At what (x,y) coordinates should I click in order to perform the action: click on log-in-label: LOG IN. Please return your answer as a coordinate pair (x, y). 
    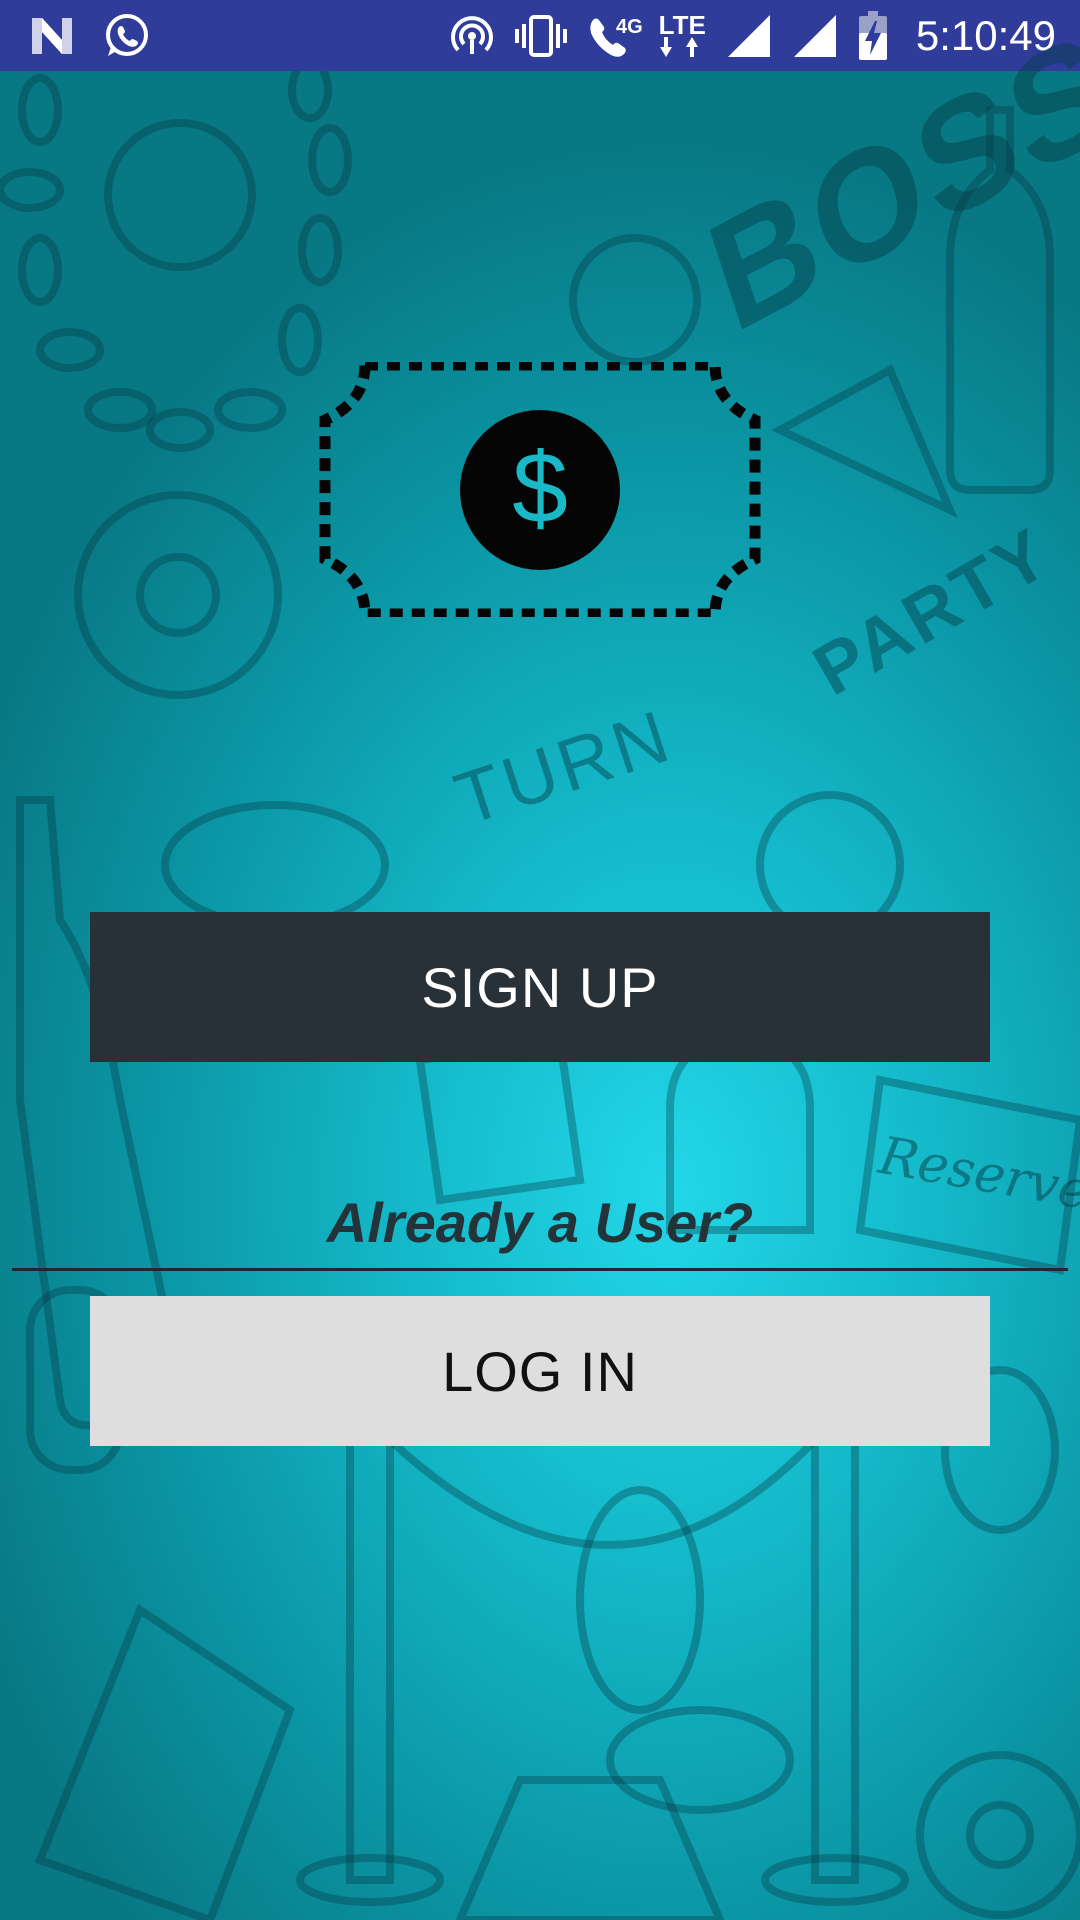
    Looking at the image, I should click on (540, 1371).